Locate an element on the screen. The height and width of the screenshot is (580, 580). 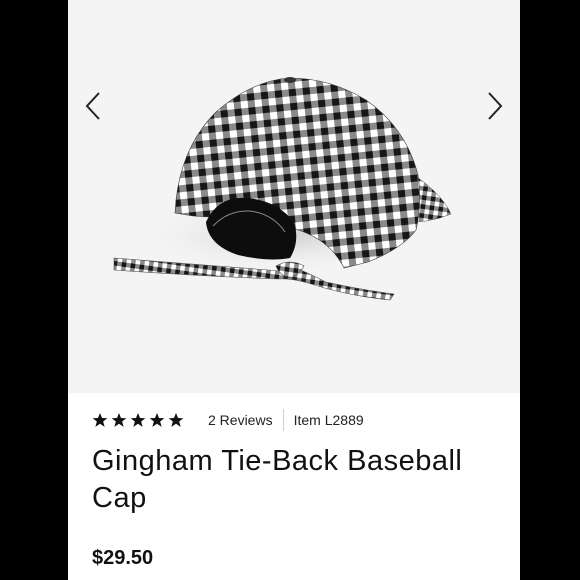
previous-image-button is located at coordinates (93, 106).